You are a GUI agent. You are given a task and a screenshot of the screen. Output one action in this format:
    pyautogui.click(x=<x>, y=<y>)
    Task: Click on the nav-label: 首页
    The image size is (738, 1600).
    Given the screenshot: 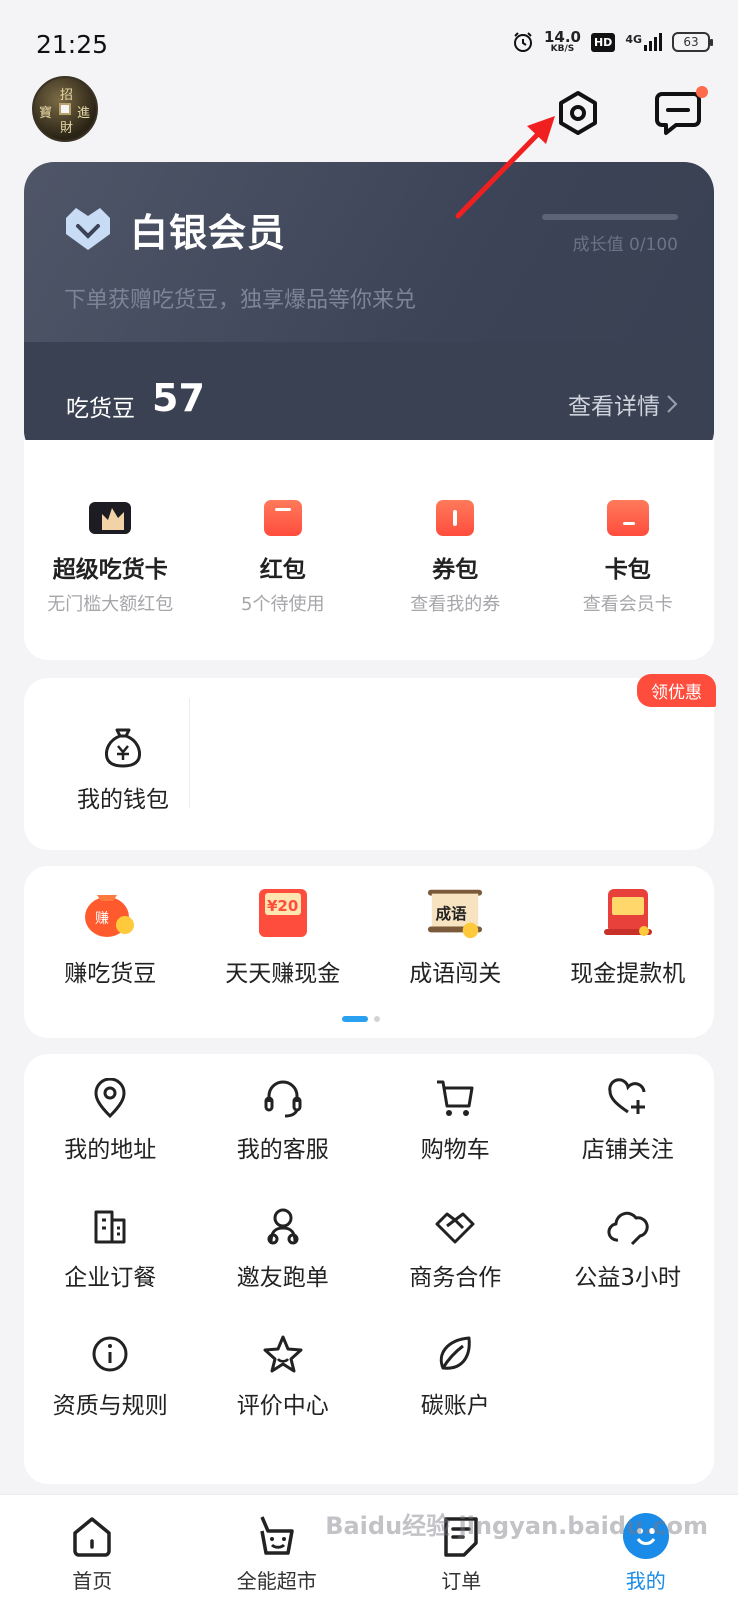 What is the action you would take?
    pyautogui.click(x=92, y=1581)
    